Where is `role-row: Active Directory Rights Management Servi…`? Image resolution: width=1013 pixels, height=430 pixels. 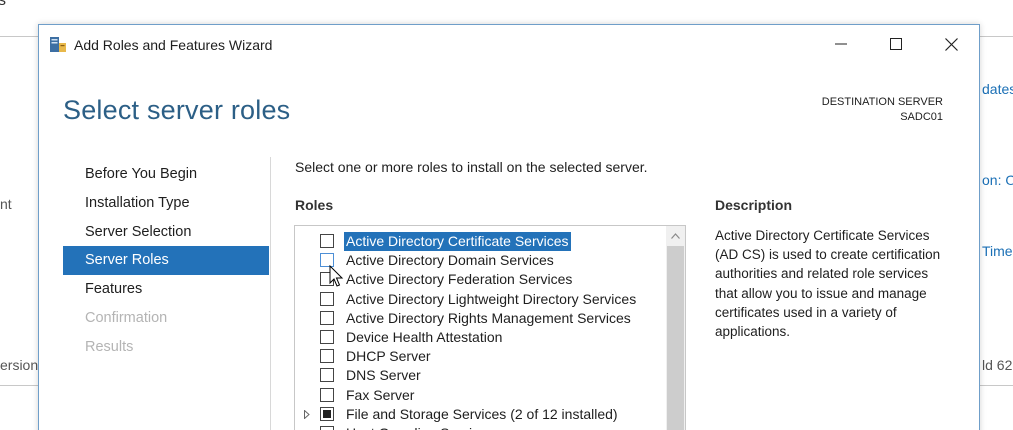 role-row: Active Directory Rights Management Servi… is located at coordinates (480, 318).